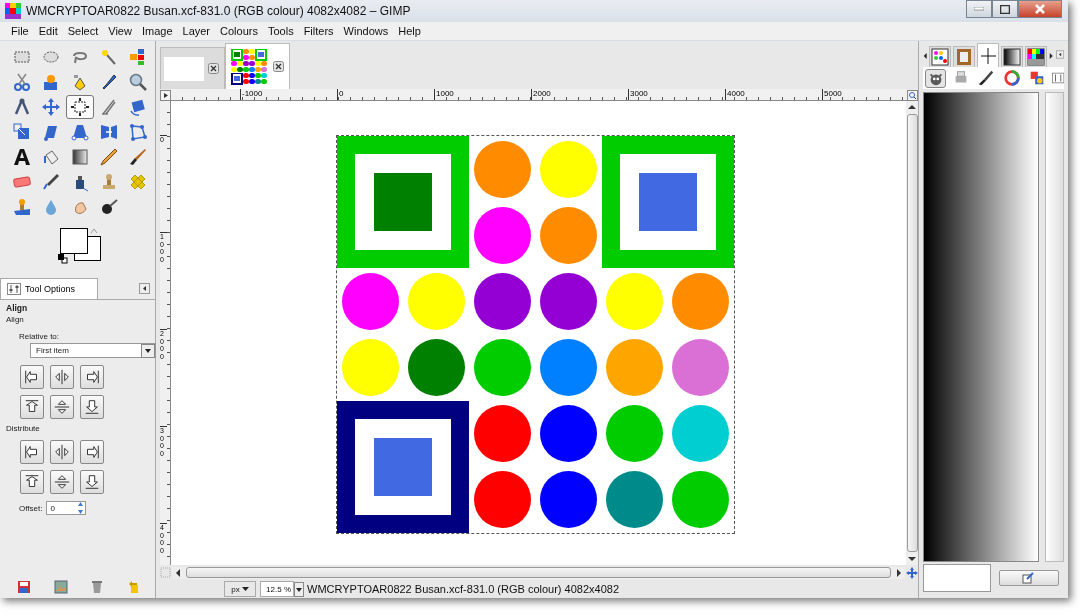  I want to click on zoom-icon, so click(912, 95).